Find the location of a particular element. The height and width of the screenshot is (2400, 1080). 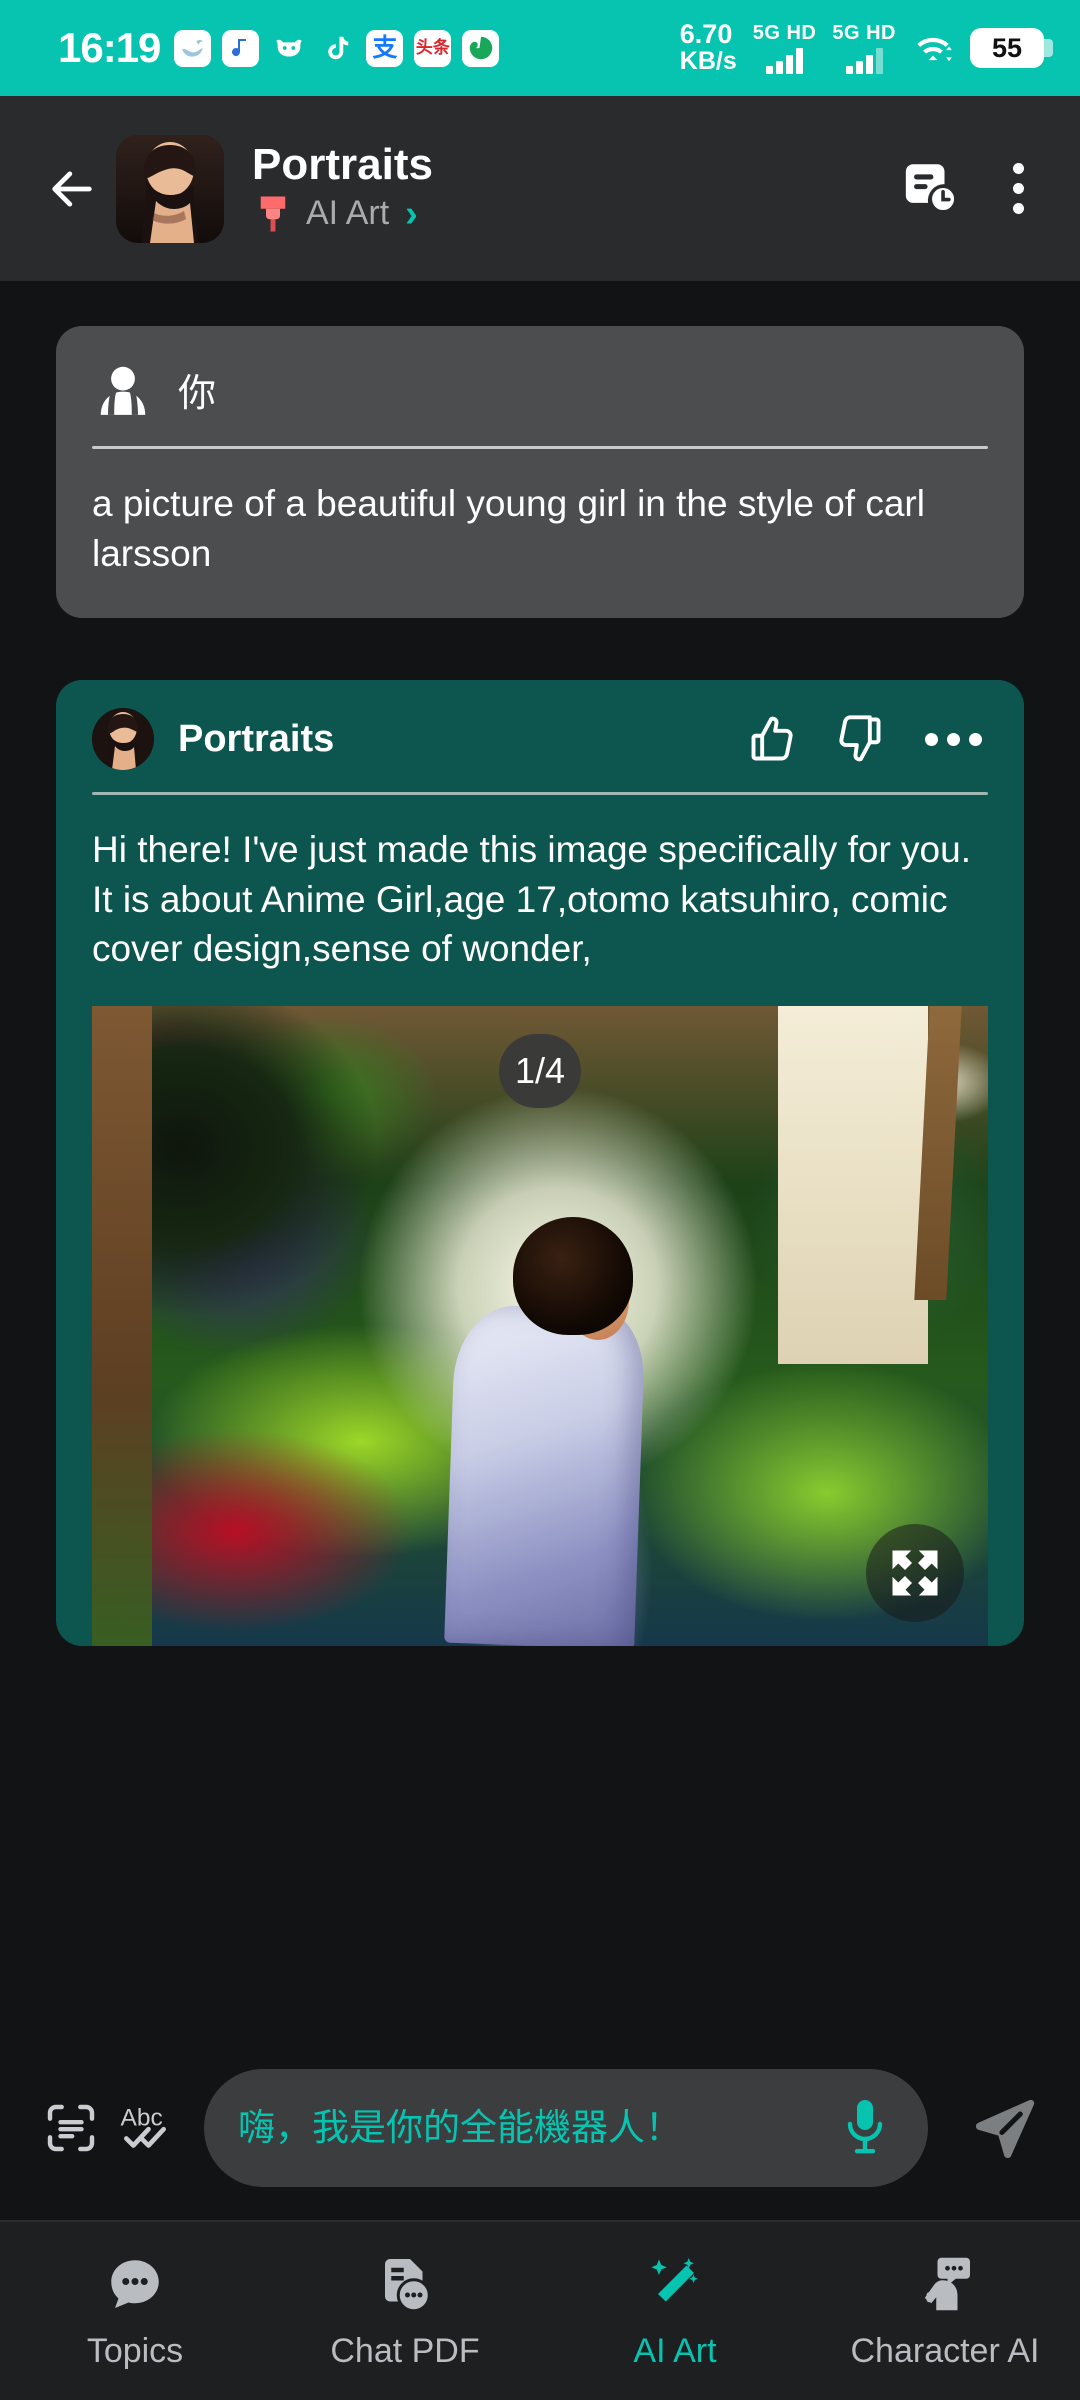

abc-check-icon: Abc is located at coordinates (144, 2126).